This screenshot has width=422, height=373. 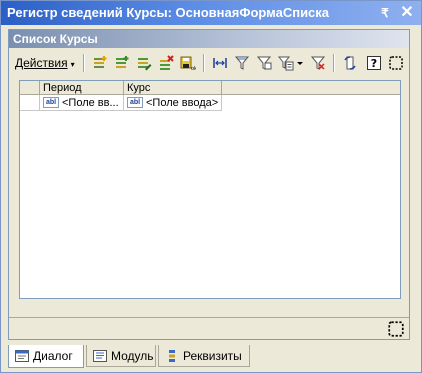 What do you see at coordinates (209, 63) in the screenshot?
I see `toolbar: Действия ▾ ok ?` at bounding box center [209, 63].